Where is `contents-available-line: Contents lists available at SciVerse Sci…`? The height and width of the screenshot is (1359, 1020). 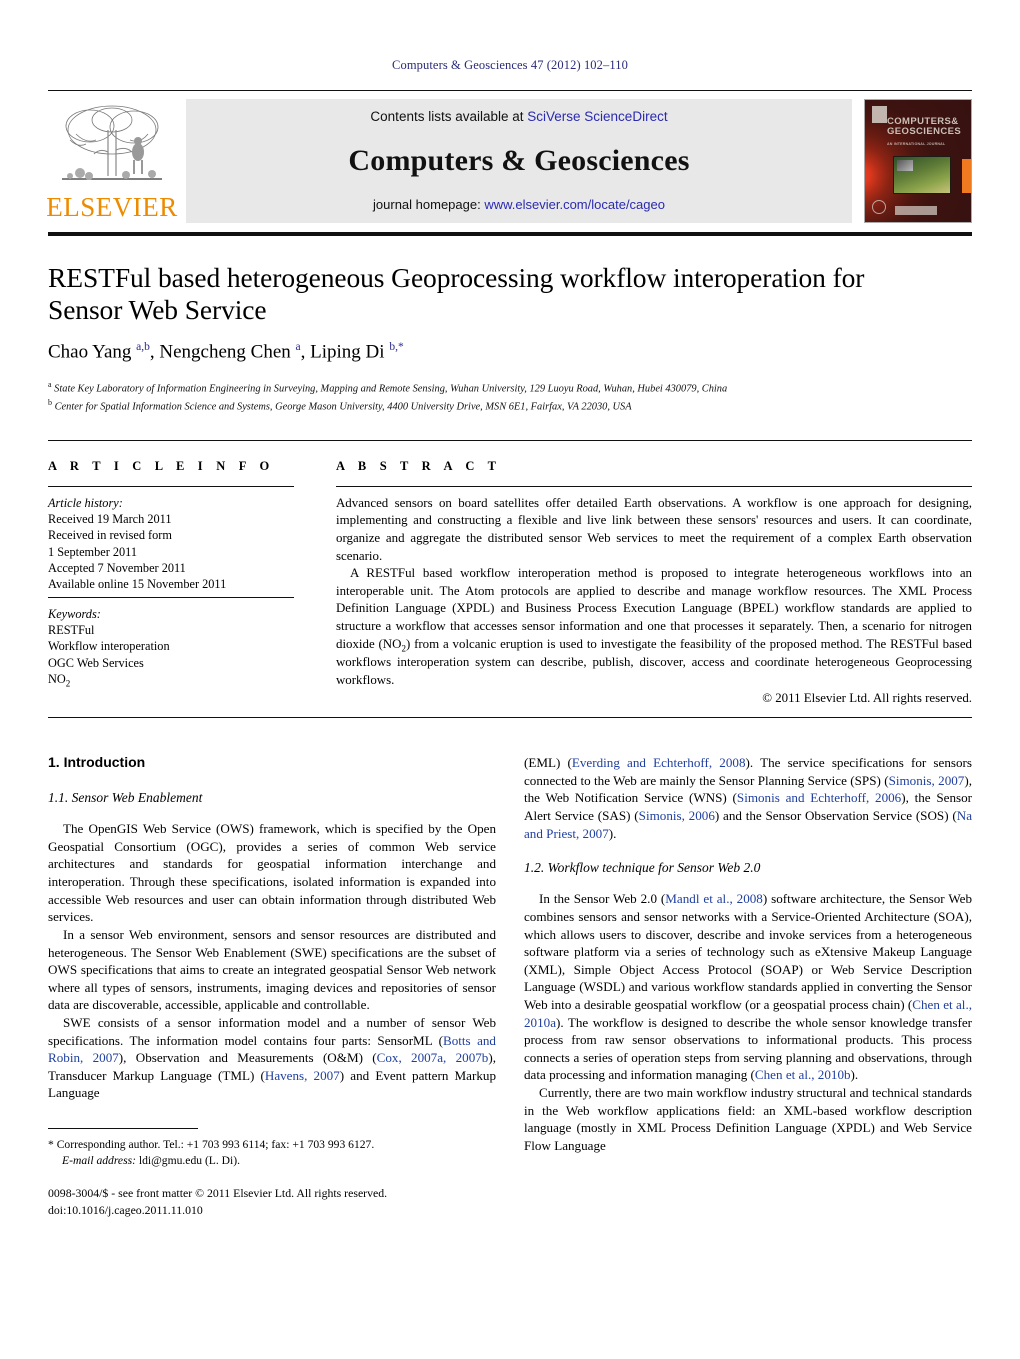 contents-available-line: Contents lists available at SciVerse Sci… is located at coordinates (518, 116).